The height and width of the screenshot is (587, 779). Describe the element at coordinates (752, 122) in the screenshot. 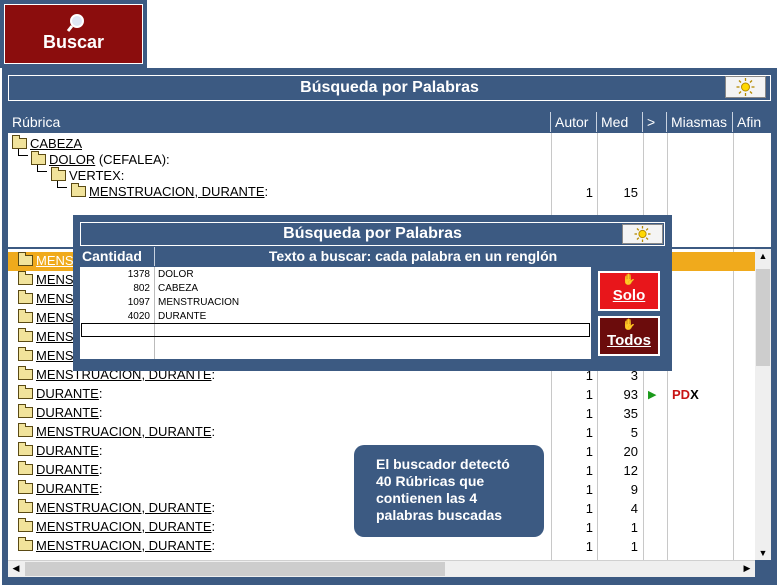

I see `col-afin: Afin` at that location.